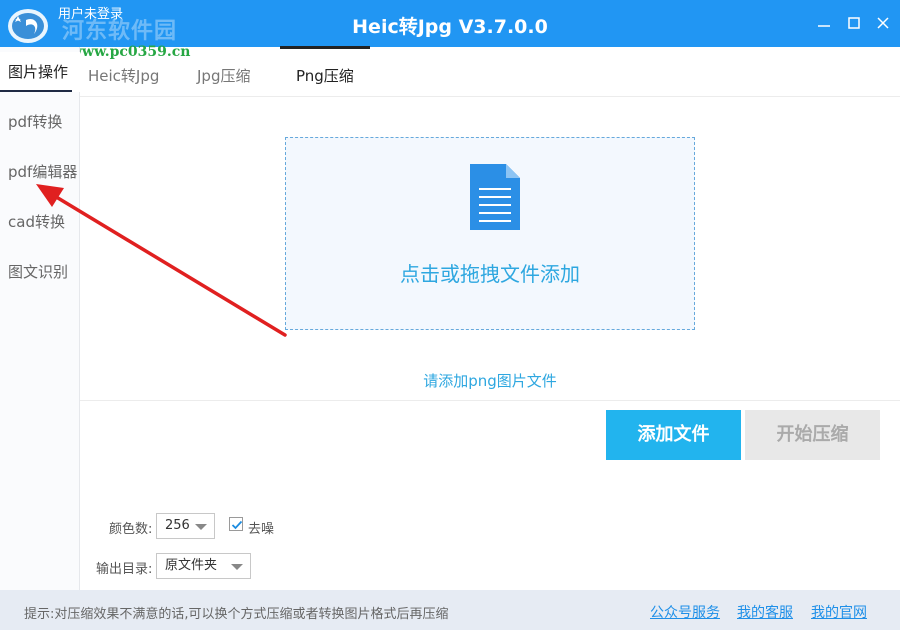  Describe the element at coordinates (177, 525) in the screenshot. I see `color-count-value: 256` at that location.